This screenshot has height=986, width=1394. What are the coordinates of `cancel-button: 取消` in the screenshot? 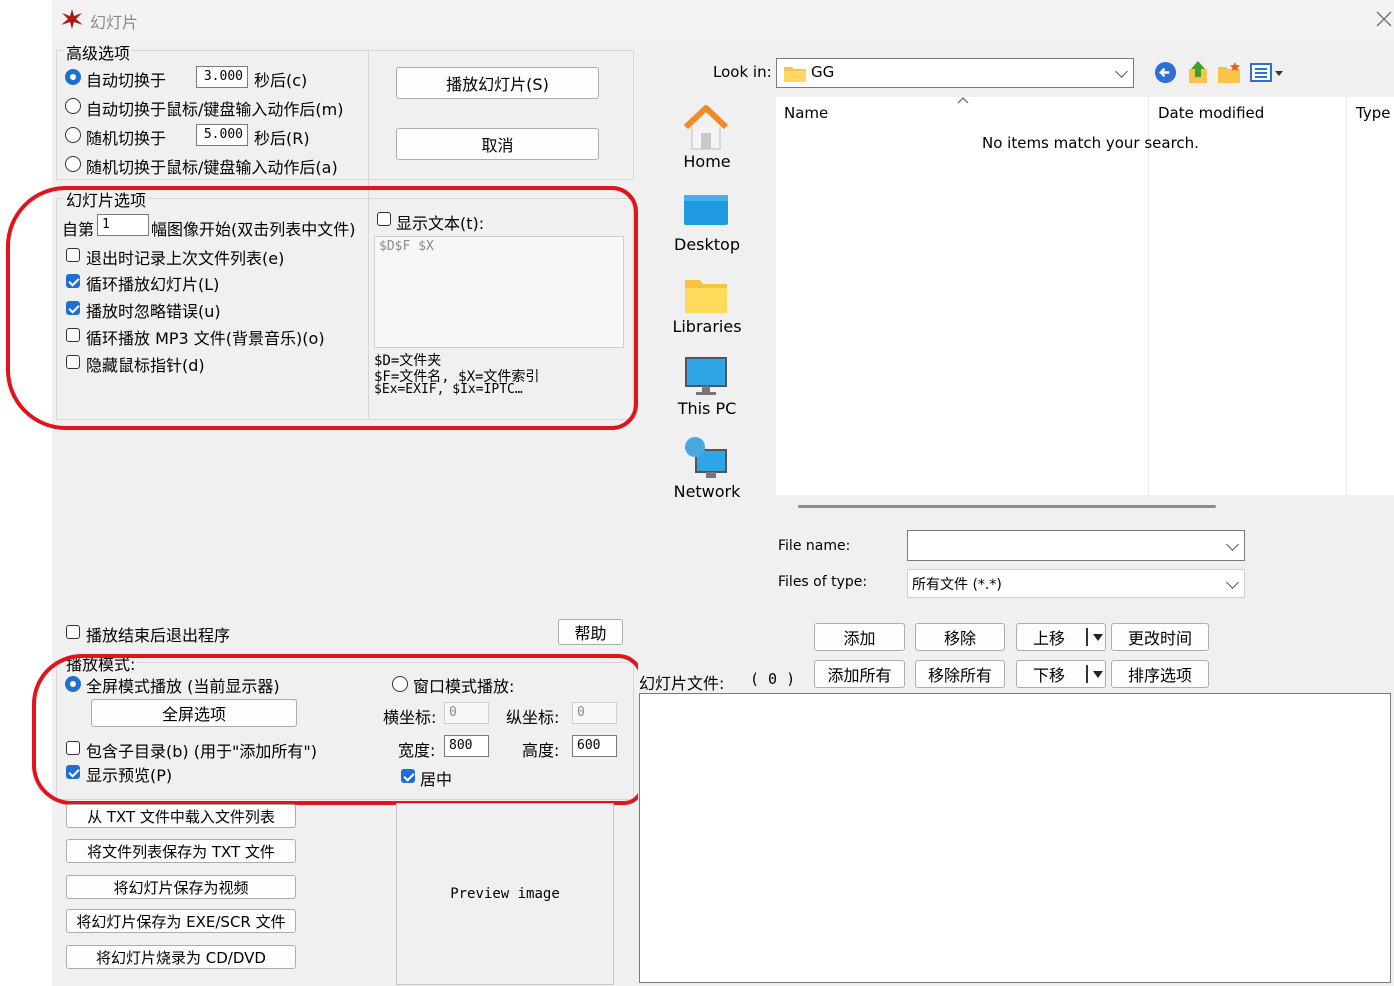 It's located at (497, 144).